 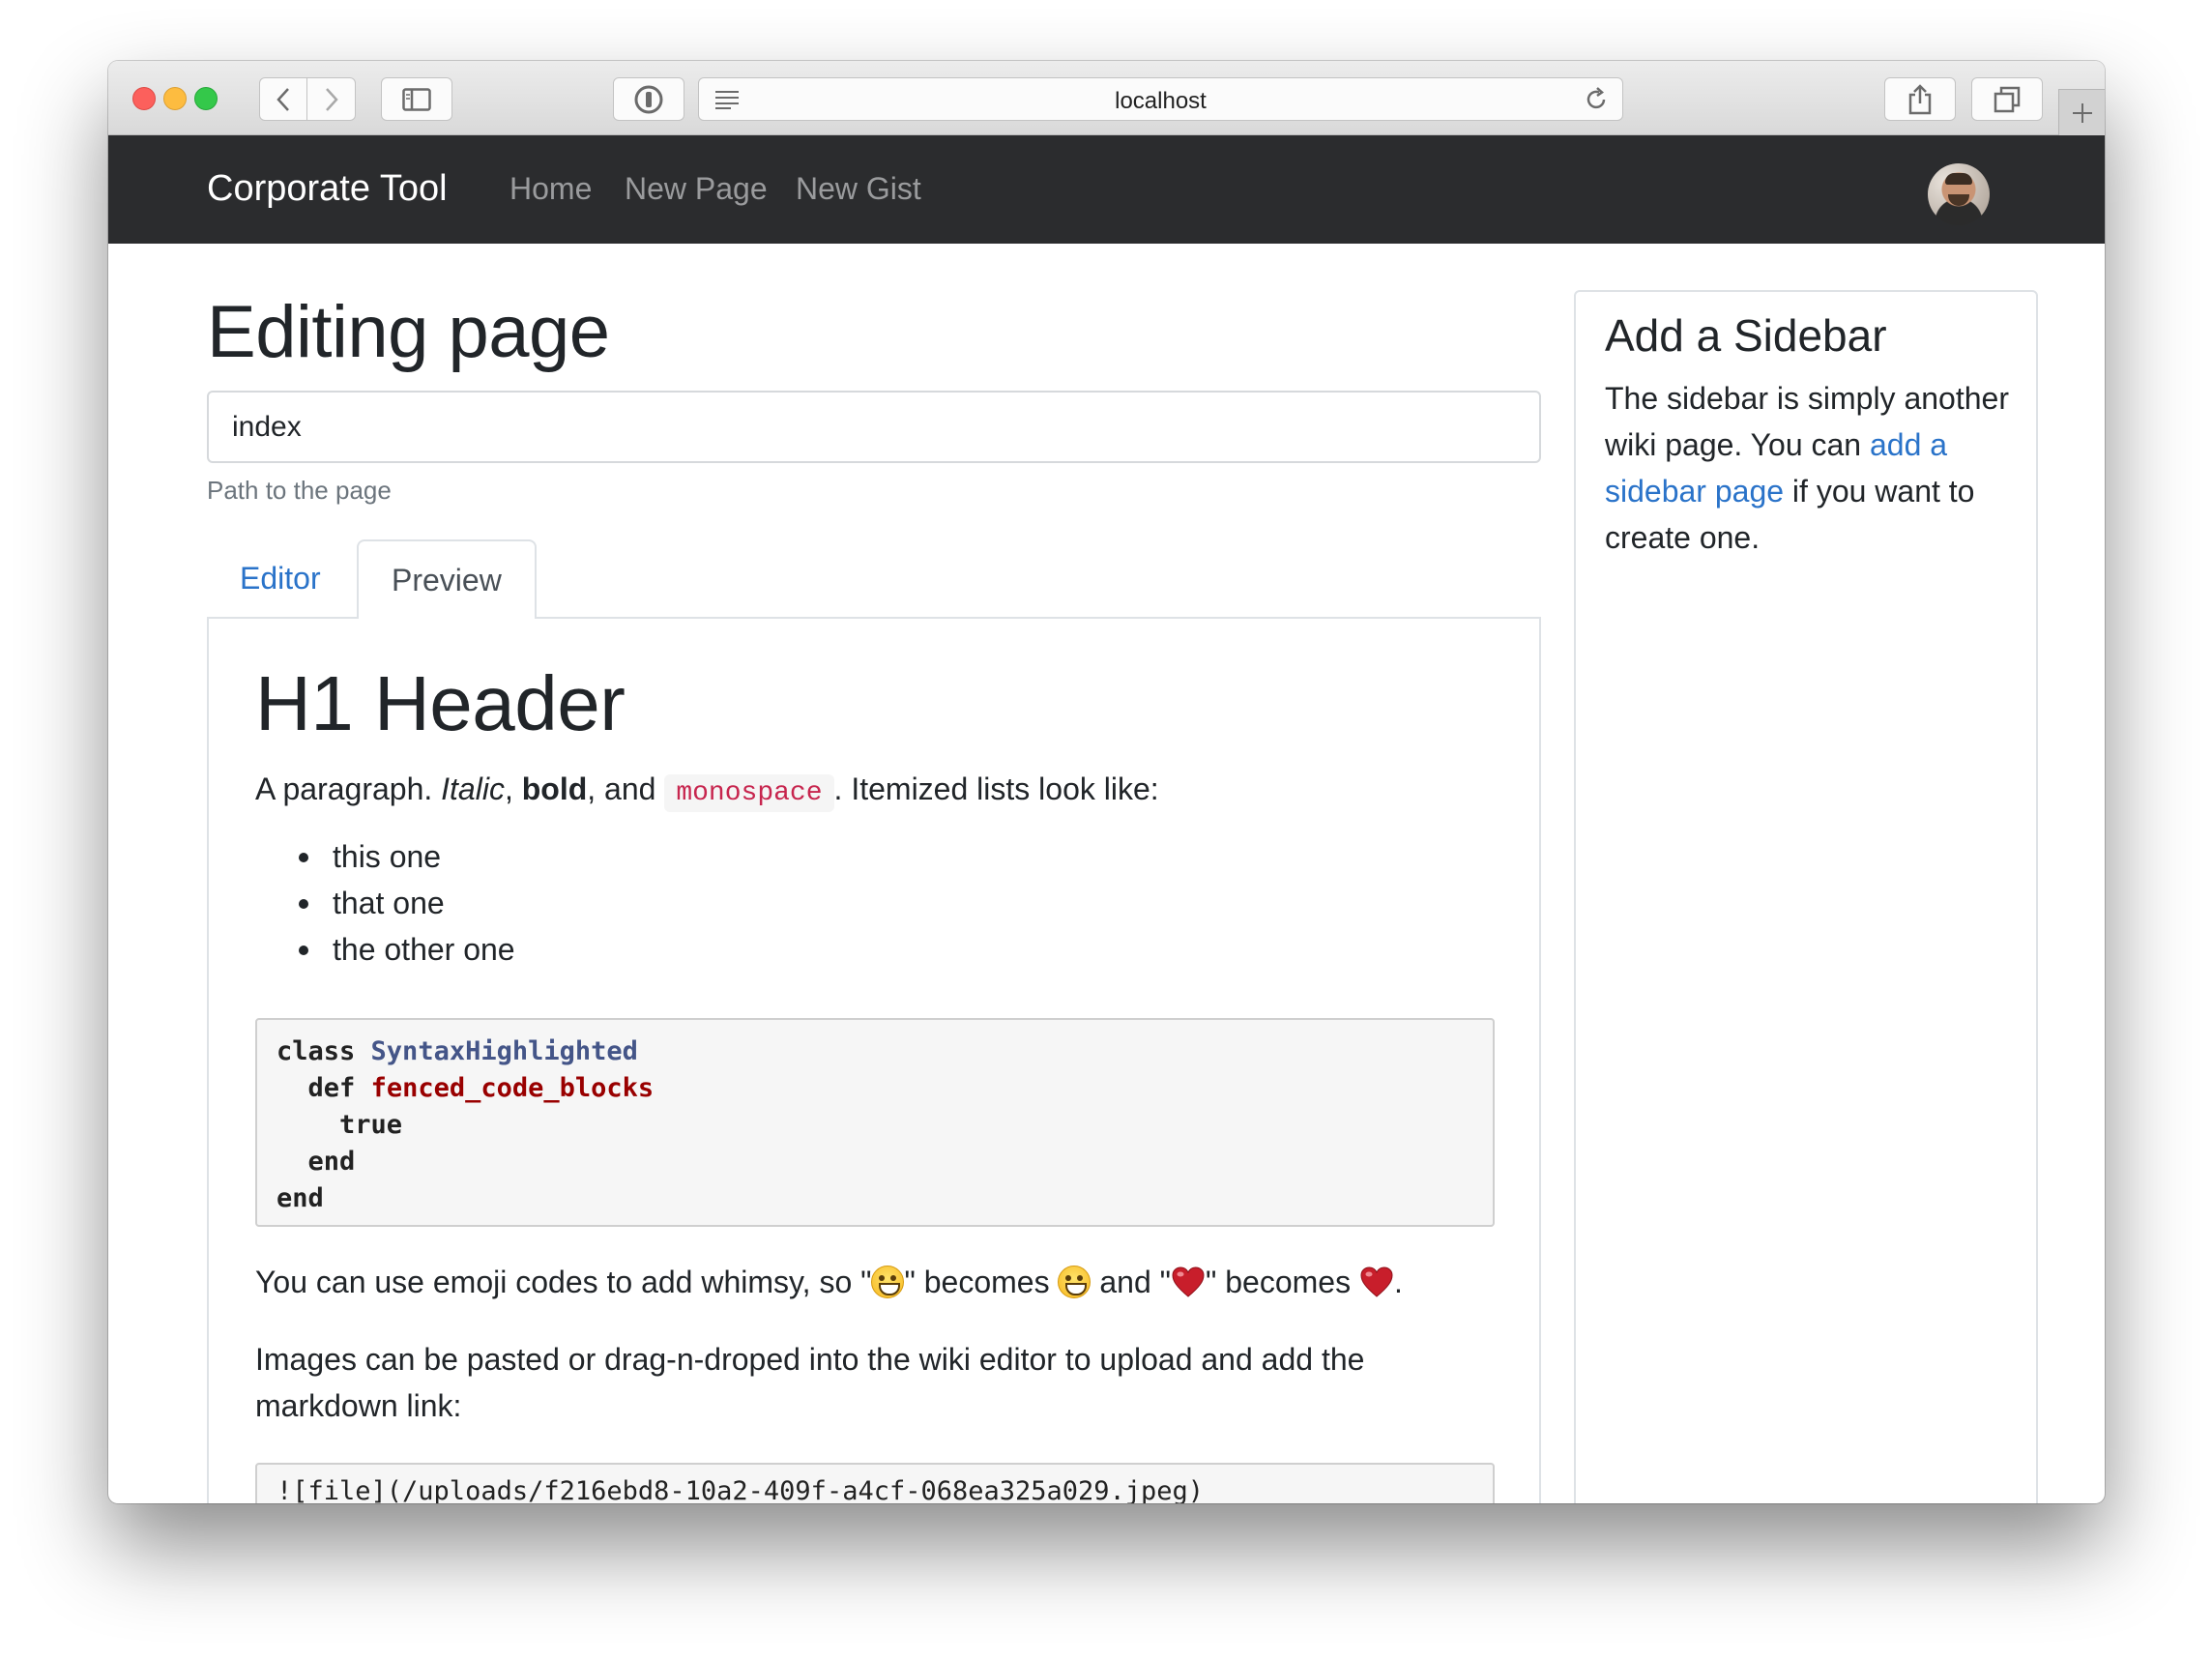 I want to click on code-keyword: def, so click(x=331, y=1088).